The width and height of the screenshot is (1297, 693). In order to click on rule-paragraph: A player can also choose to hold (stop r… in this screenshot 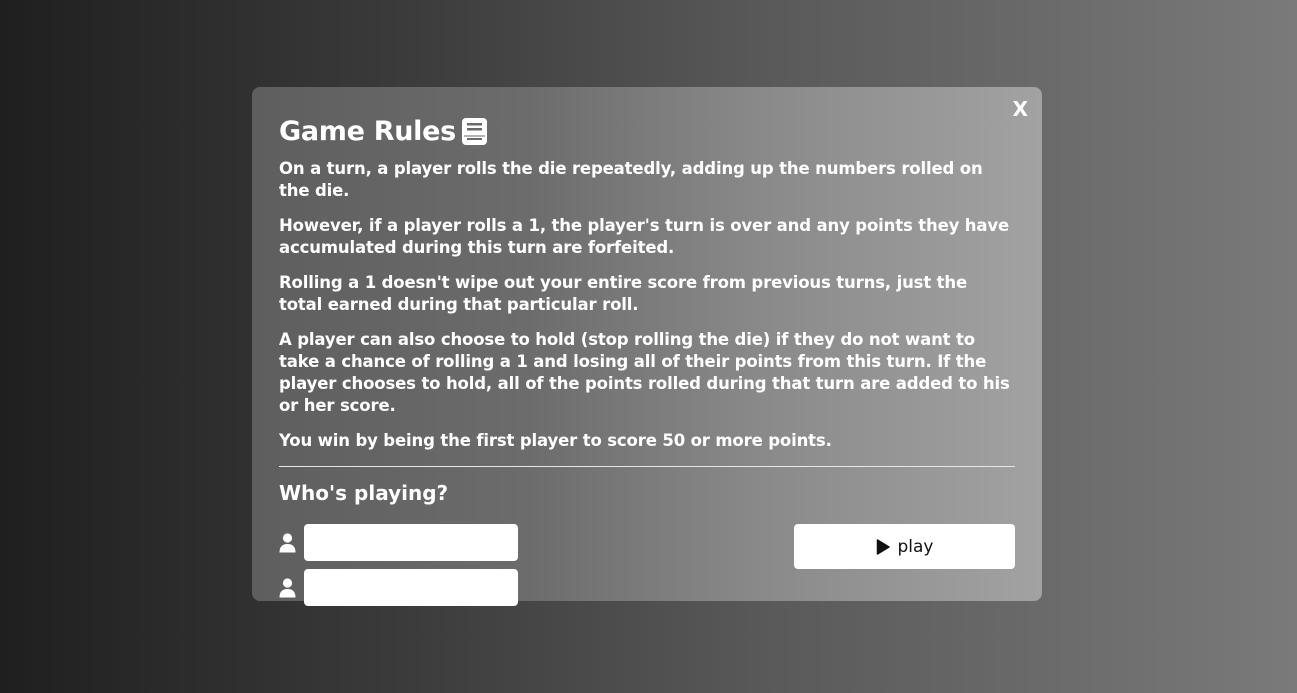, I will do `click(644, 372)`.